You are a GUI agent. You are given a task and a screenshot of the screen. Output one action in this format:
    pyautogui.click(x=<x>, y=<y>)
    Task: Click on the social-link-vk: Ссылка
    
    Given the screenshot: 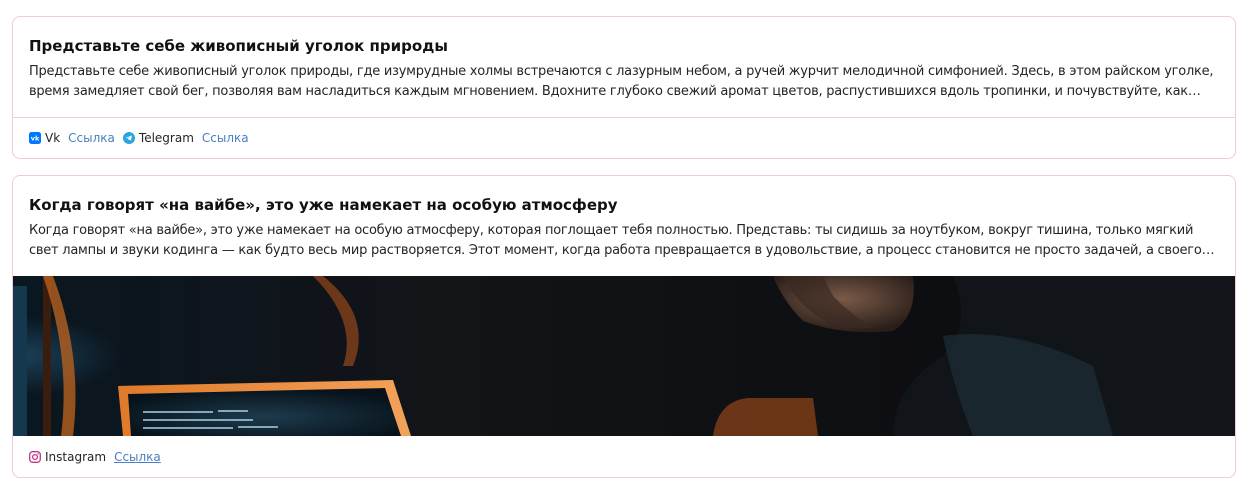 What is the action you would take?
    pyautogui.click(x=91, y=138)
    